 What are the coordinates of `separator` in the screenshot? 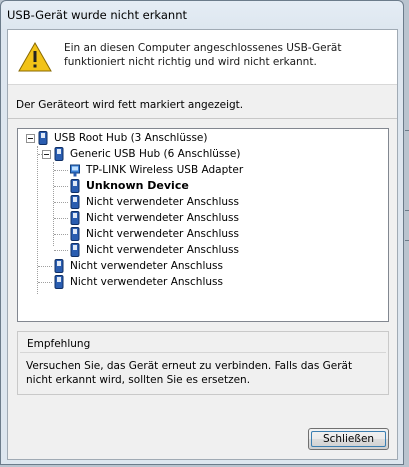 It's located at (202, 118).